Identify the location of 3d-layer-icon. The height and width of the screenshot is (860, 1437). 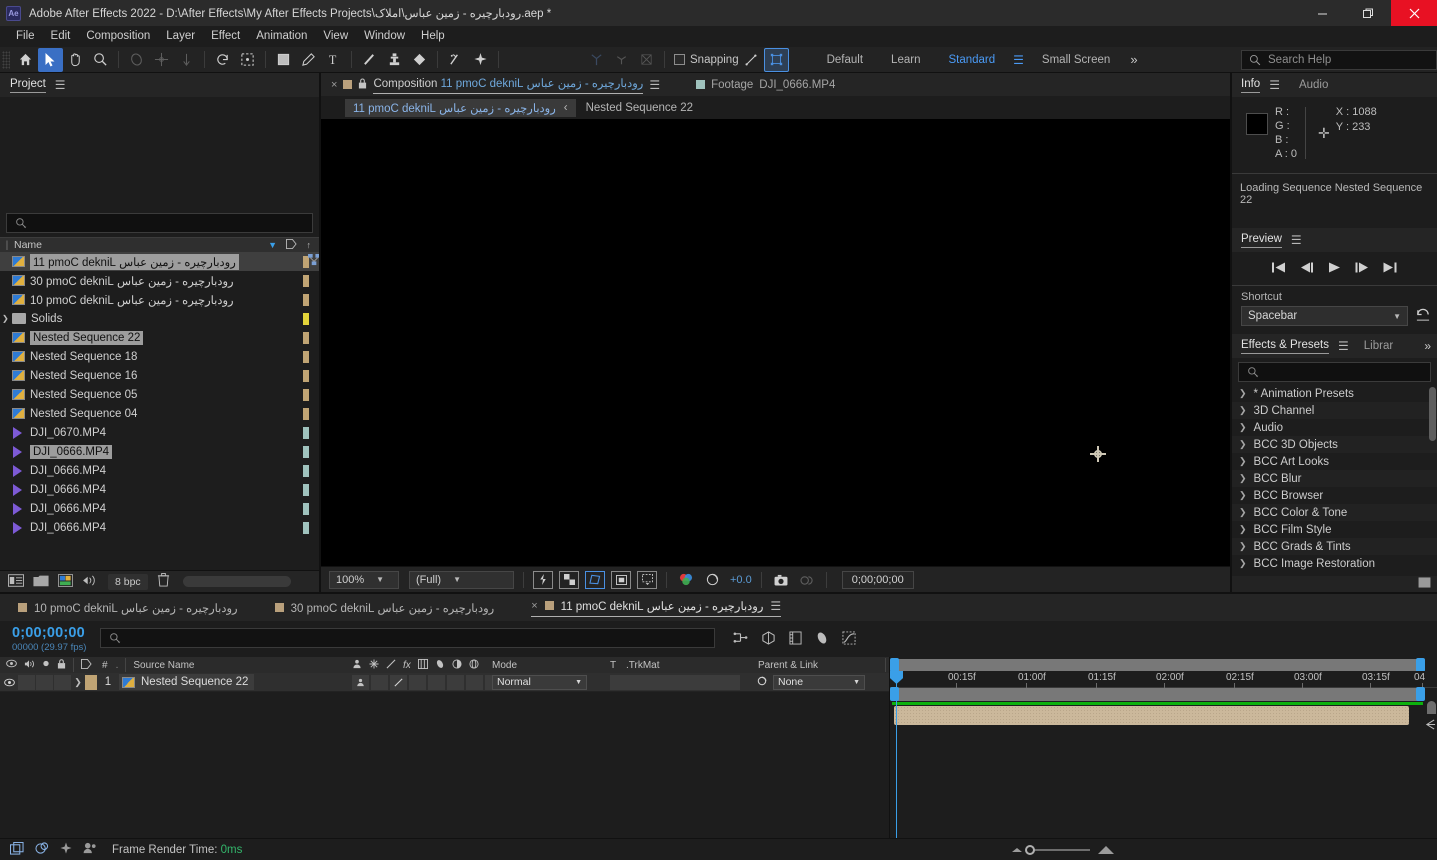
(474, 665).